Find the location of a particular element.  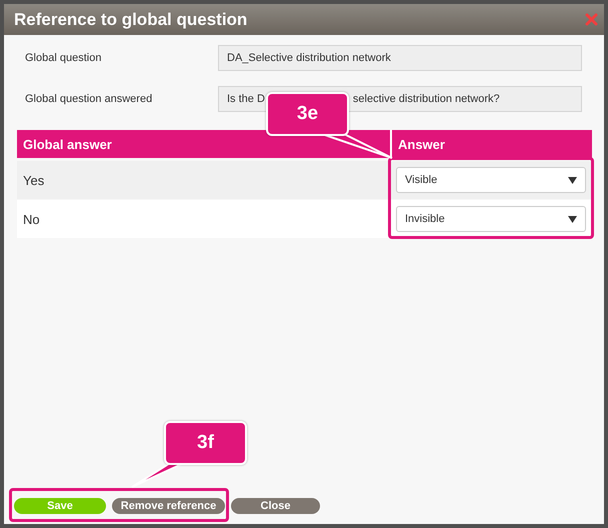

close-icon is located at coordinates (591, 19).